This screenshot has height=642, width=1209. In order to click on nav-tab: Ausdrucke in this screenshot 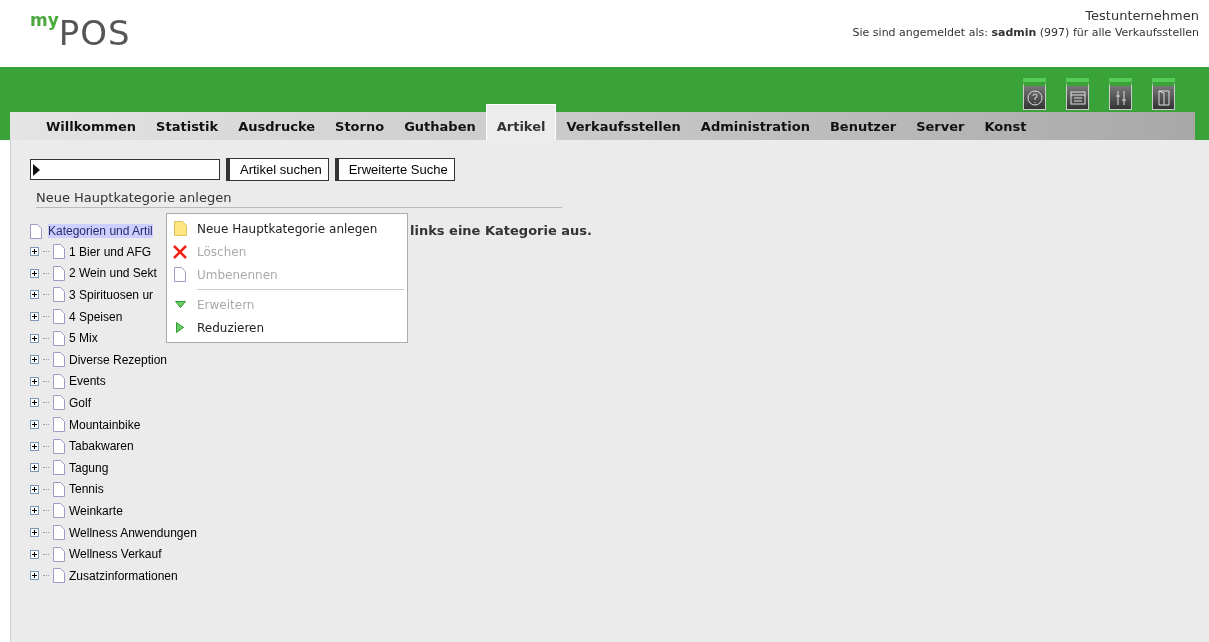, I will do `click(277, 126)`.